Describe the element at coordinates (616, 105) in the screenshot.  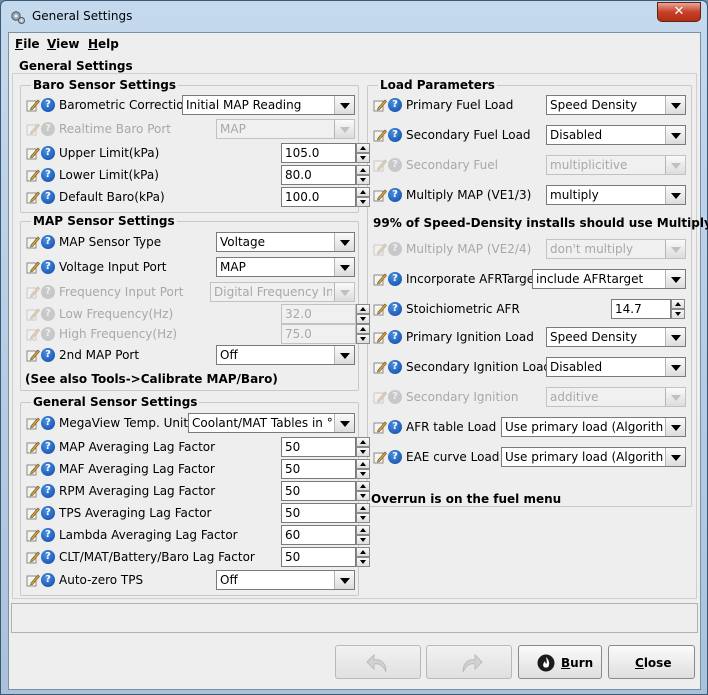
I see `combo-primary-fuel-load: Speed Density` at that location.